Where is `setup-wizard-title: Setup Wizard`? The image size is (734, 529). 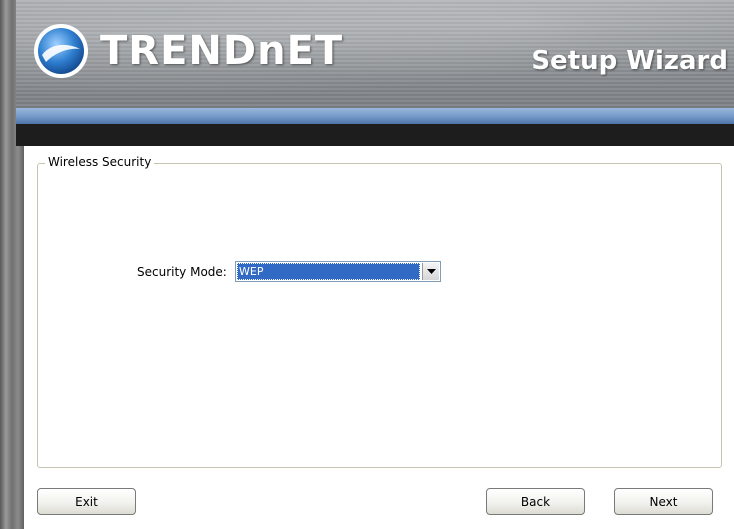
setup-wizard-title: Setup Wizard is located at coordinates (629, 61).